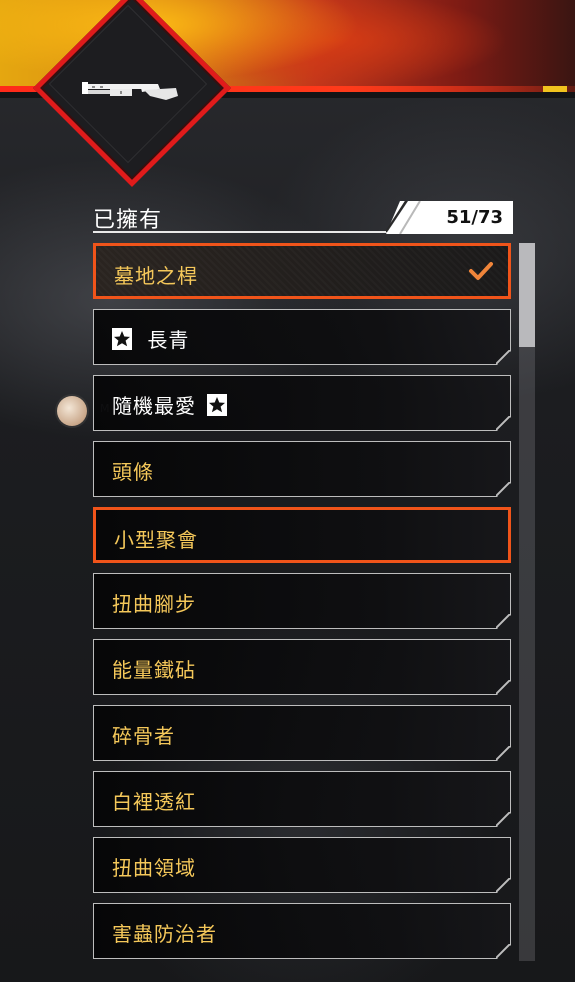  What do you see at coordinates (302, 469) in the screenshot?
I see `skin-item: 頭條` at bounding box center [302, 469].